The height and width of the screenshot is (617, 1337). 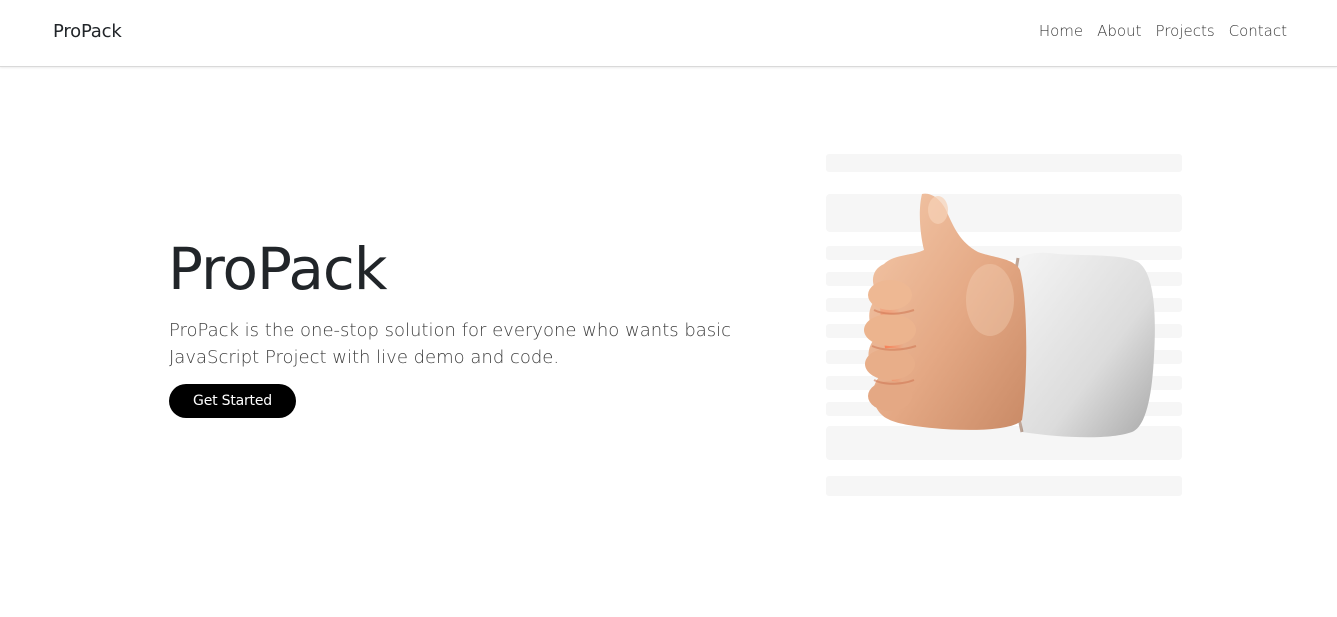 I want to click on hero-title: ProPack, so click(x=277, y=269).